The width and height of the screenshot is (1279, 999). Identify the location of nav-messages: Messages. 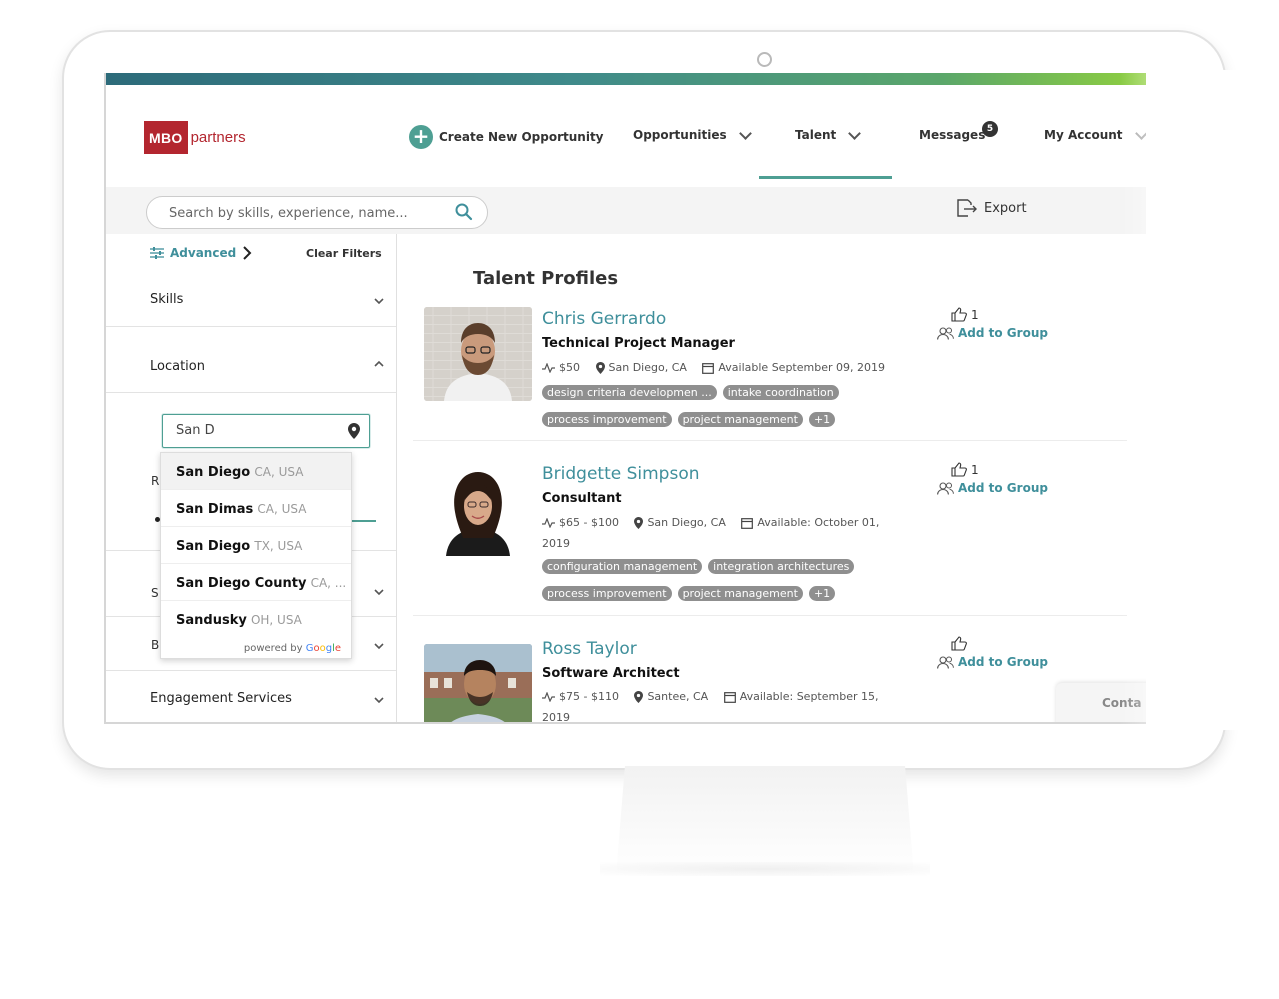
(952, 135).